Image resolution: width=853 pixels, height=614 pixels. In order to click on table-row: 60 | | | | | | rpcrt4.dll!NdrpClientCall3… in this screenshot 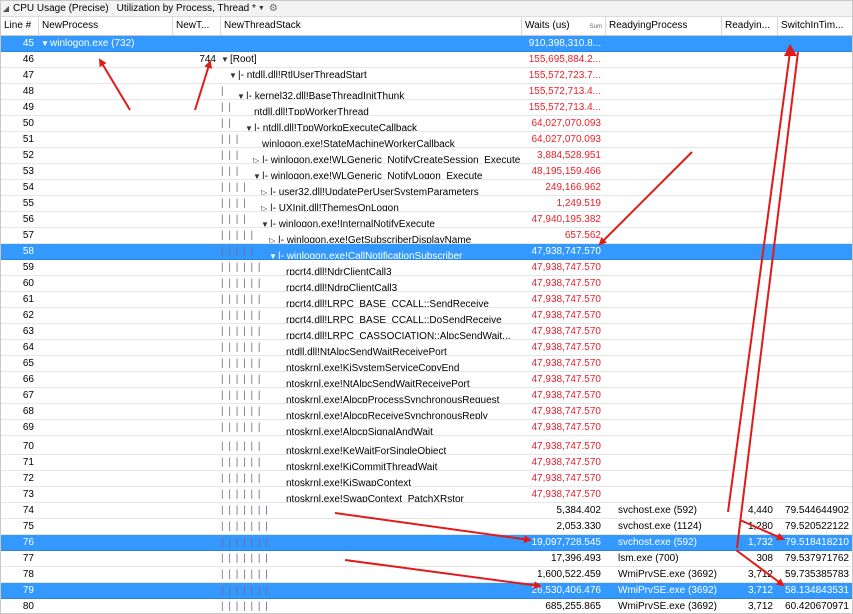, I will do `click(426, 284)`.